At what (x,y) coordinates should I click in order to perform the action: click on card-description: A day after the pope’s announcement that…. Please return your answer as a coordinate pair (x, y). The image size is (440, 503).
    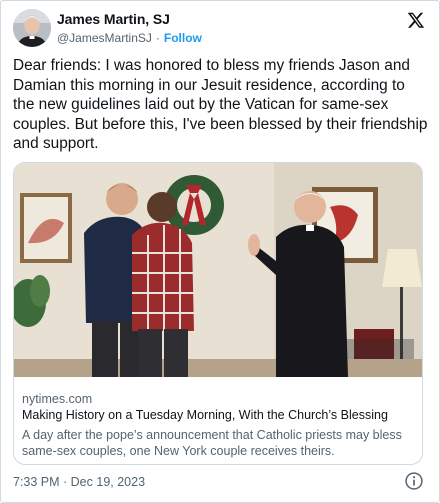
    Looking at the image, I should click on (212, 443).